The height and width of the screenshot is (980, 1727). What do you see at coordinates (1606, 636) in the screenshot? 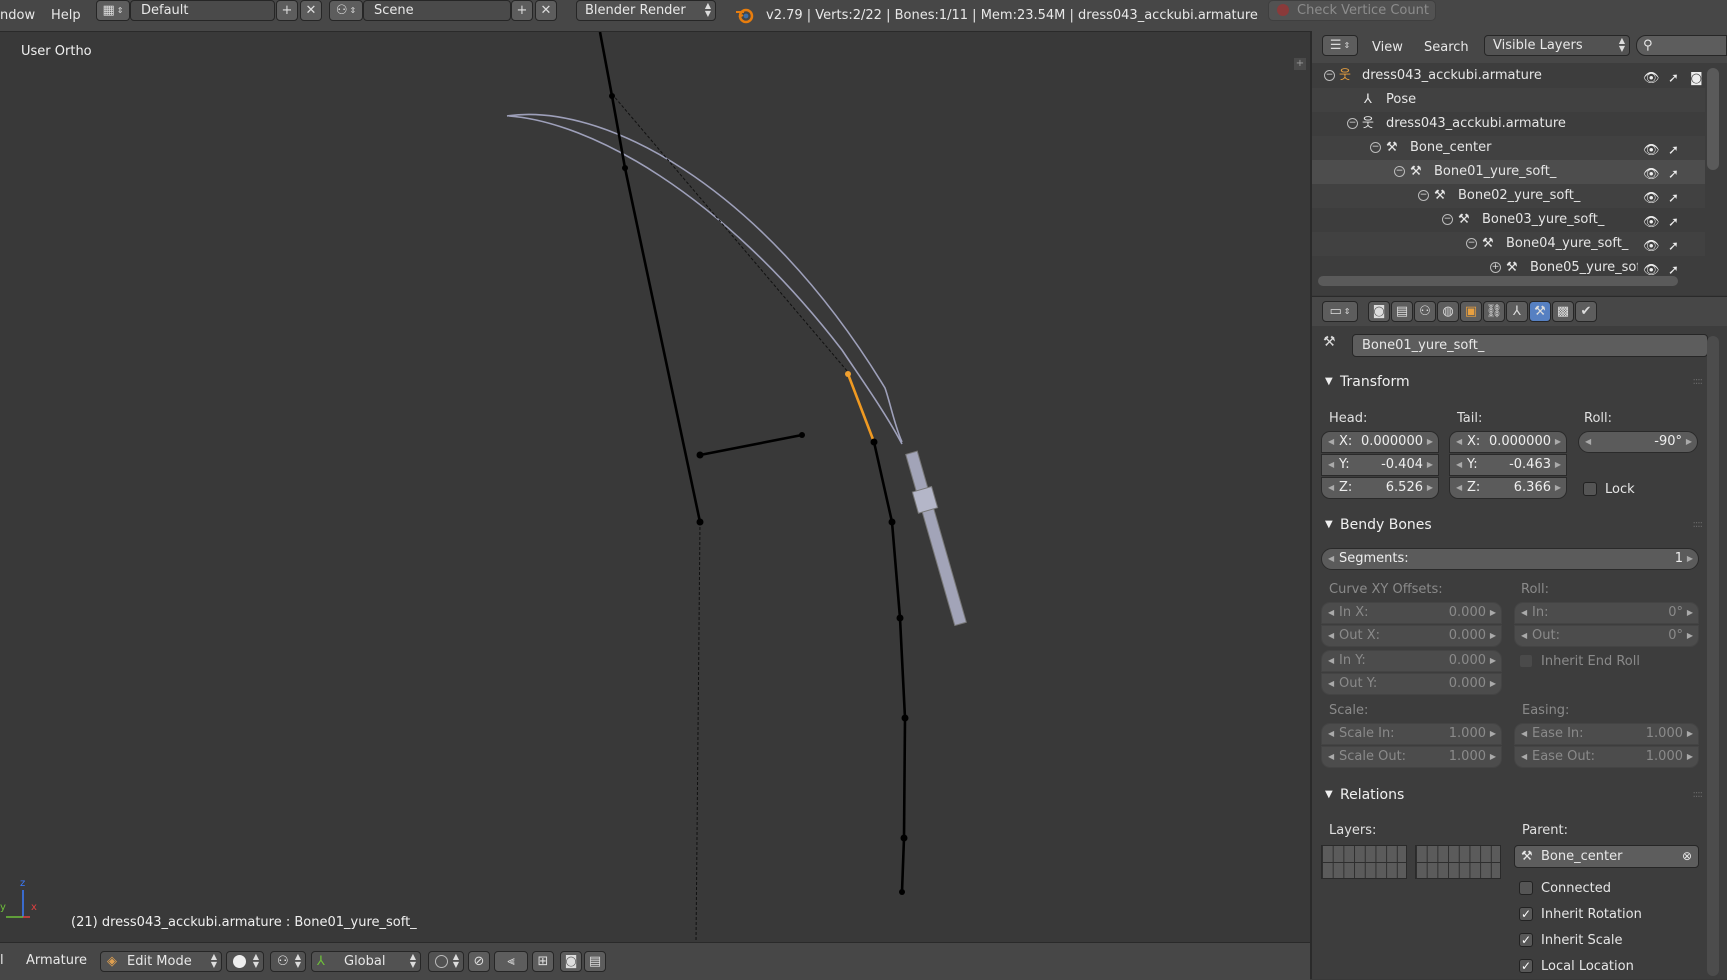
I see `roll-out-field: ◀ Out: 0° ▶` at bounding box center [1606, 636].